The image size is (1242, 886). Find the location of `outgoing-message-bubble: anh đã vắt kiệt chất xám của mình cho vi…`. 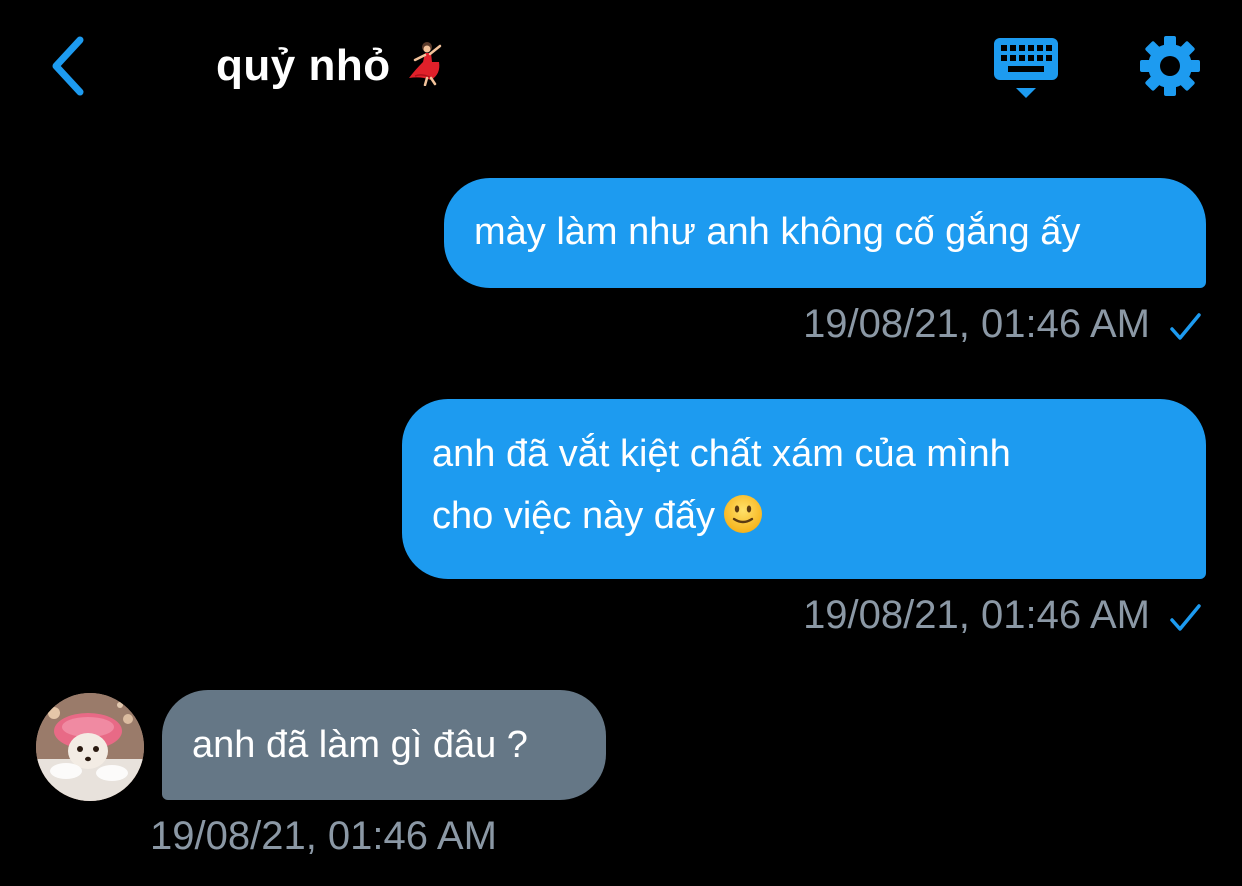

outgoing-message-bubble: anh đã vắt kiệt chất xám của mình cho vi… is located at coordinates (804, 489).